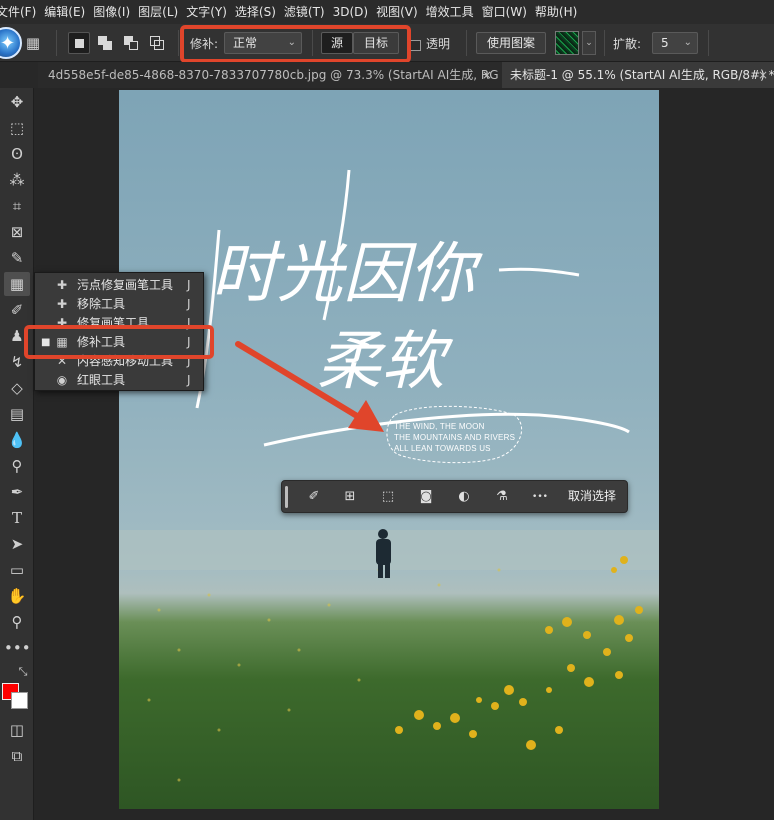  Describe the element at coordinates (17, 102) in the screenshot. I see `move-tool-icon: ✥` at that location.